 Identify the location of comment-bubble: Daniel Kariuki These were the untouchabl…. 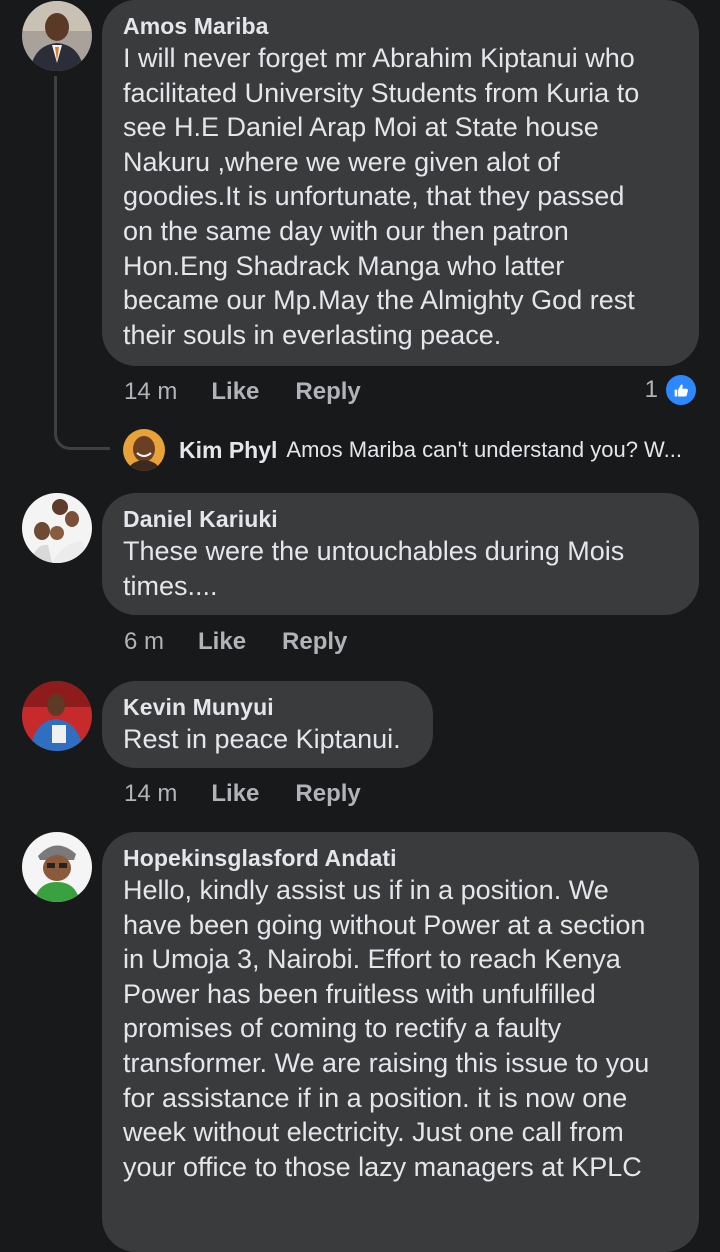
(400, 554).